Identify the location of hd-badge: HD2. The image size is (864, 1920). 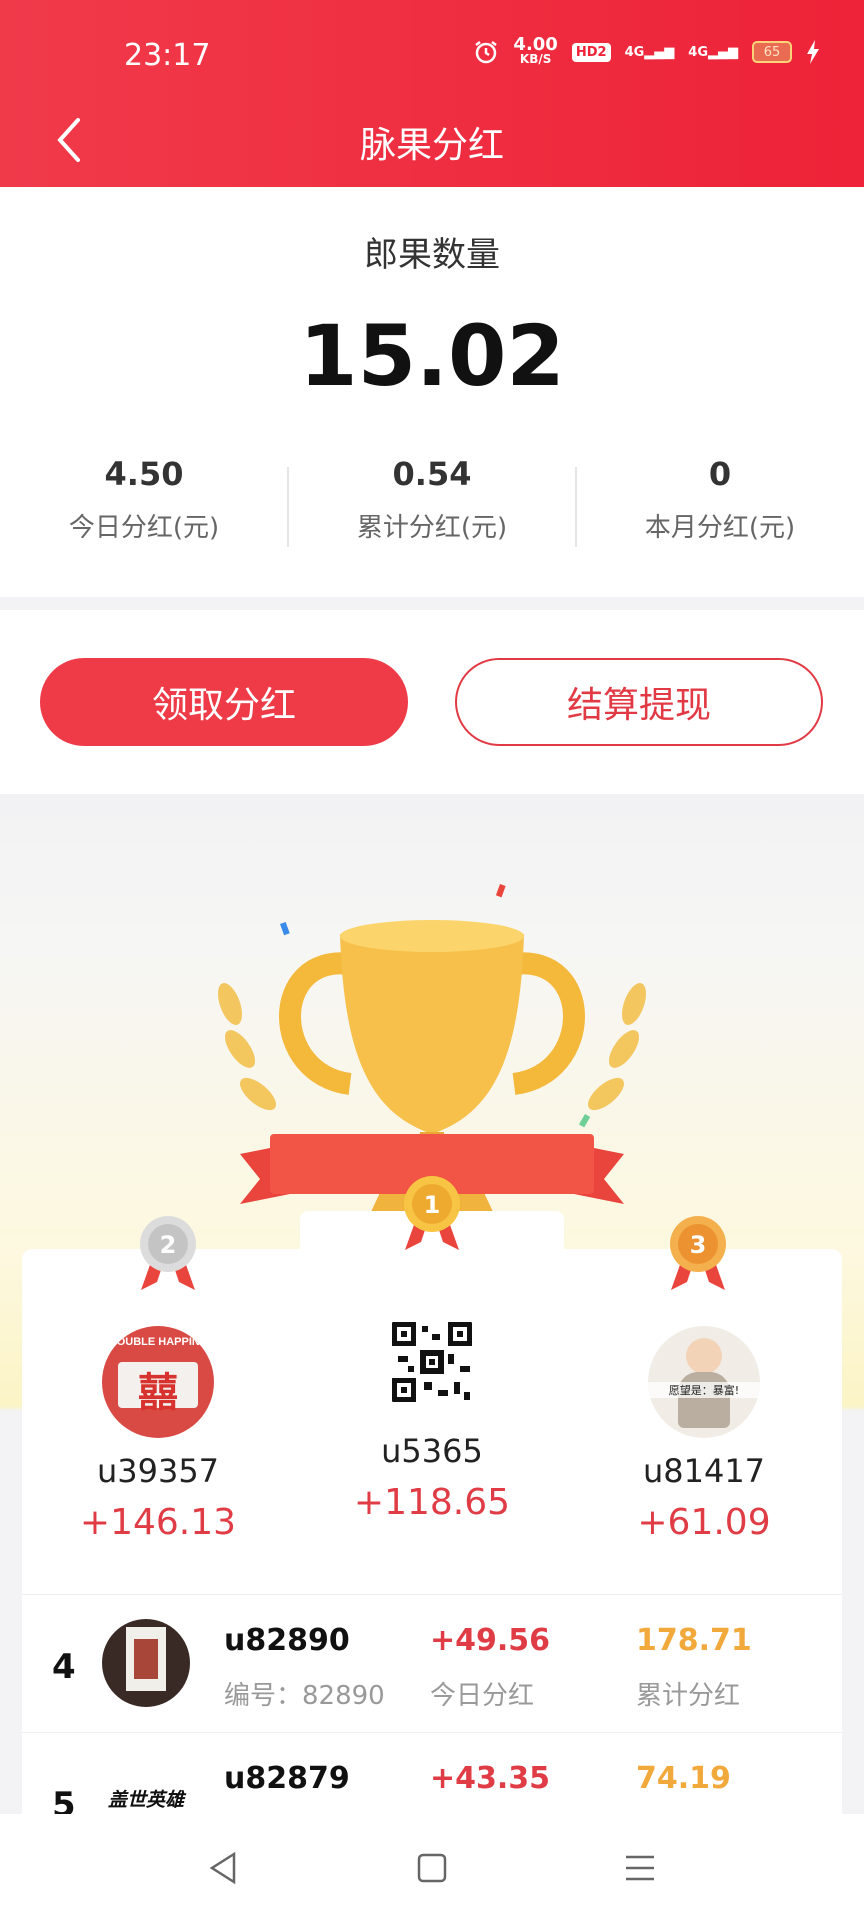
(591, 52).